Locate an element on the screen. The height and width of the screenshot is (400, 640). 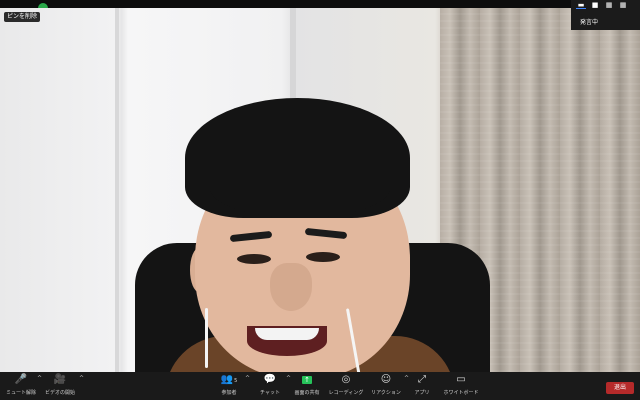
person-nose is located at coordinates (291, 287).